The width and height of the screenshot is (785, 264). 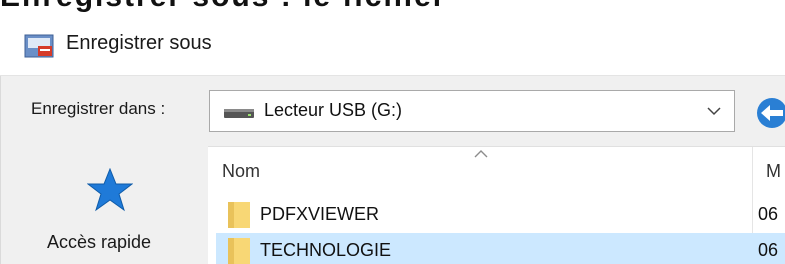 I want to click on column-header-name: Nom, so click(x=241, y=171).